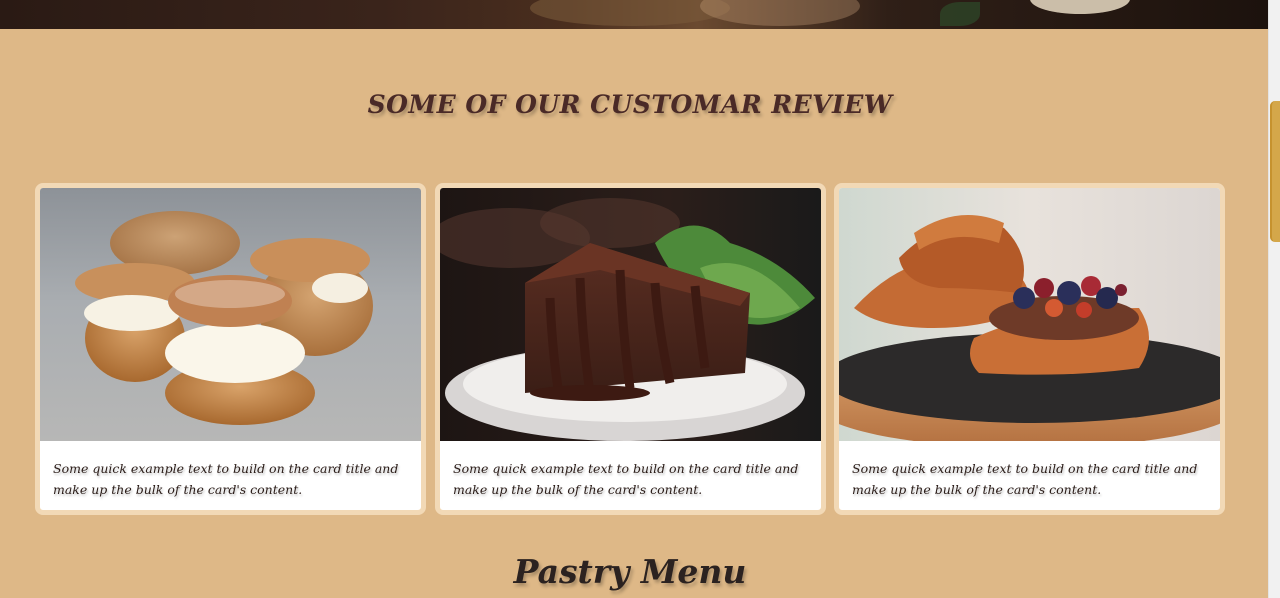  I want to click on scrollbar-thumb, so click(1275, 171).